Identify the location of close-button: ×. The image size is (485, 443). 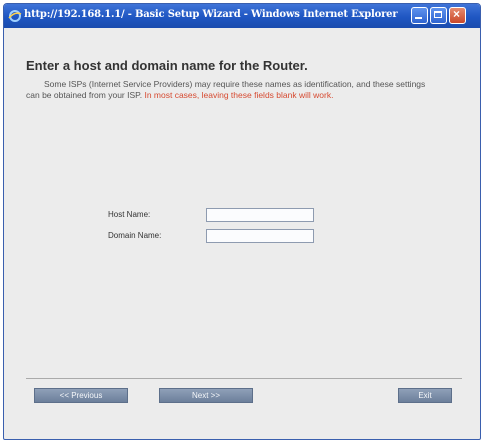
(457, 15).